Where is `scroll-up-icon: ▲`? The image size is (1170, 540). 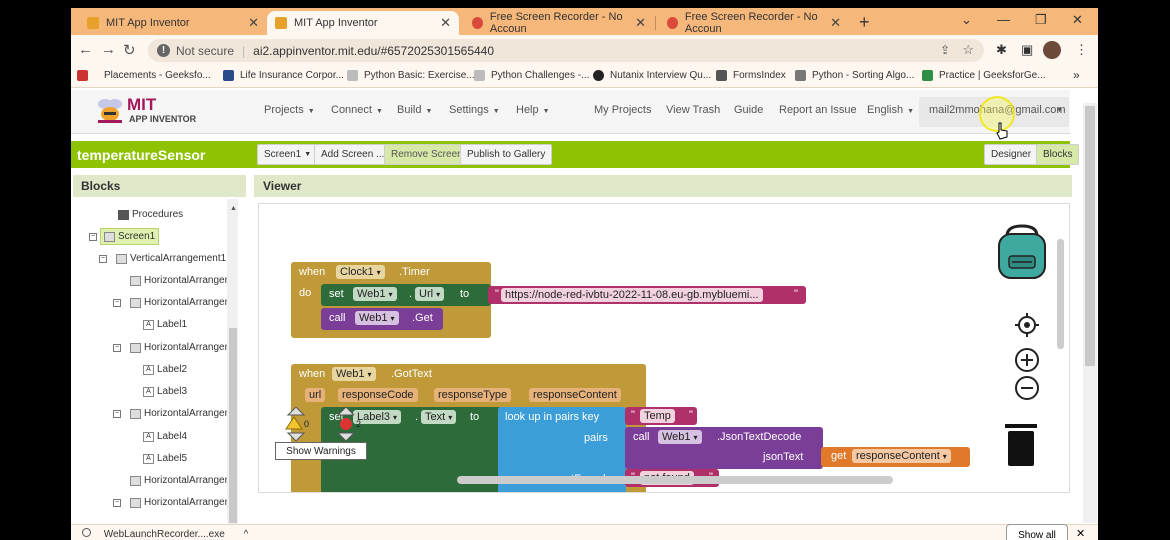
scroll-up-icon: ▲ is located at coordinates (233, 208).